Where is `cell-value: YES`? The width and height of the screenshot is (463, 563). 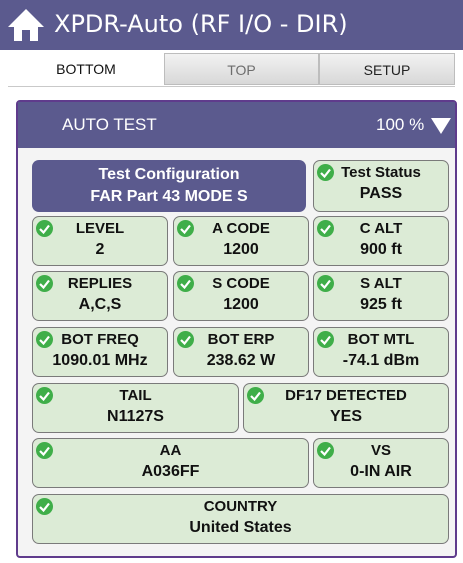 cell-value: YES is located at coordinates (345, 416).